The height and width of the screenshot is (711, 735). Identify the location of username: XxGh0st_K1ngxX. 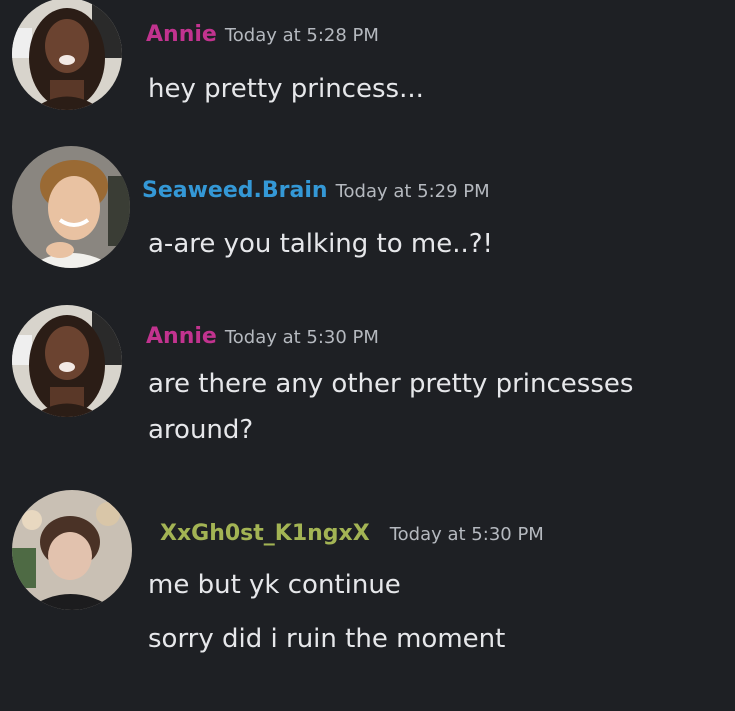
(265, 533).